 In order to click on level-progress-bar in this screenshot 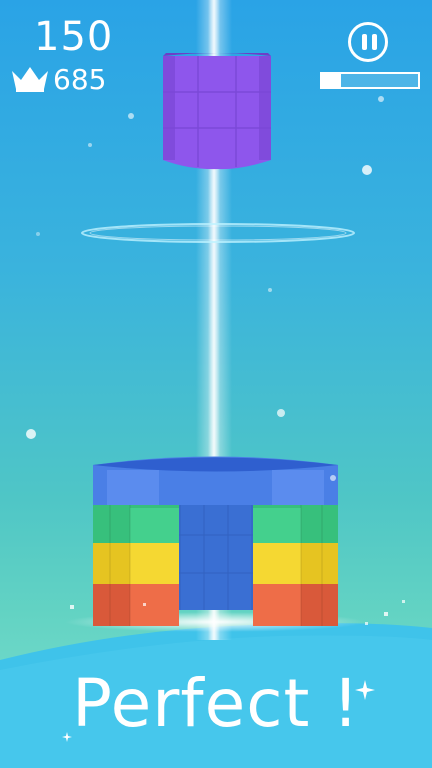, I will do `click(370, 80)`.